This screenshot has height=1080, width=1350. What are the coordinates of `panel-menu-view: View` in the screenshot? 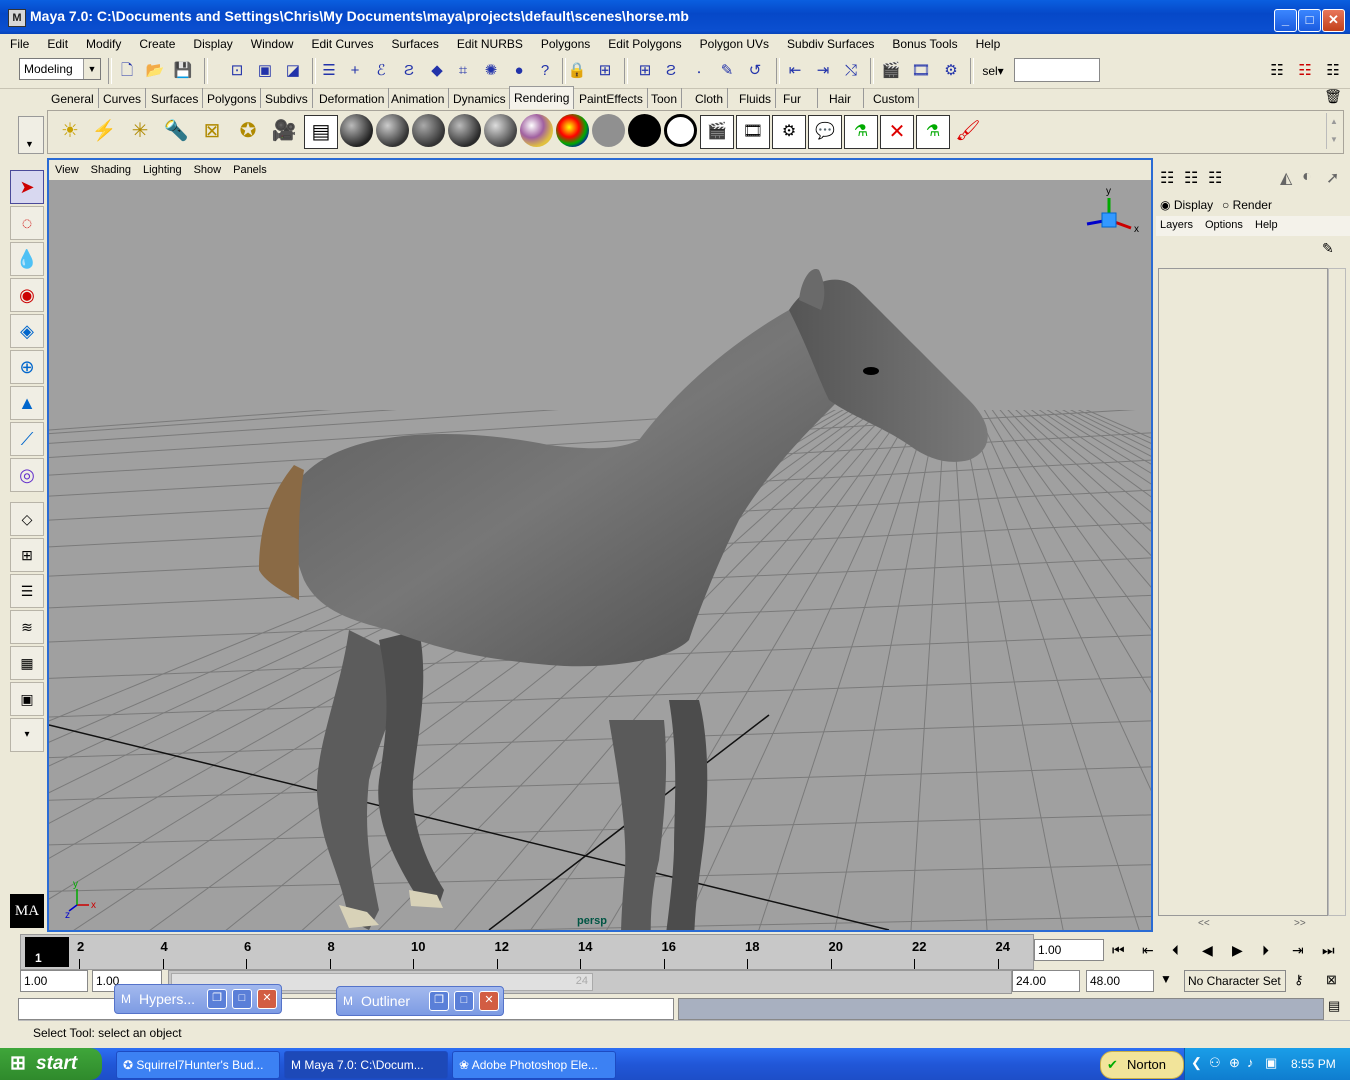 It's located at (67, 168).